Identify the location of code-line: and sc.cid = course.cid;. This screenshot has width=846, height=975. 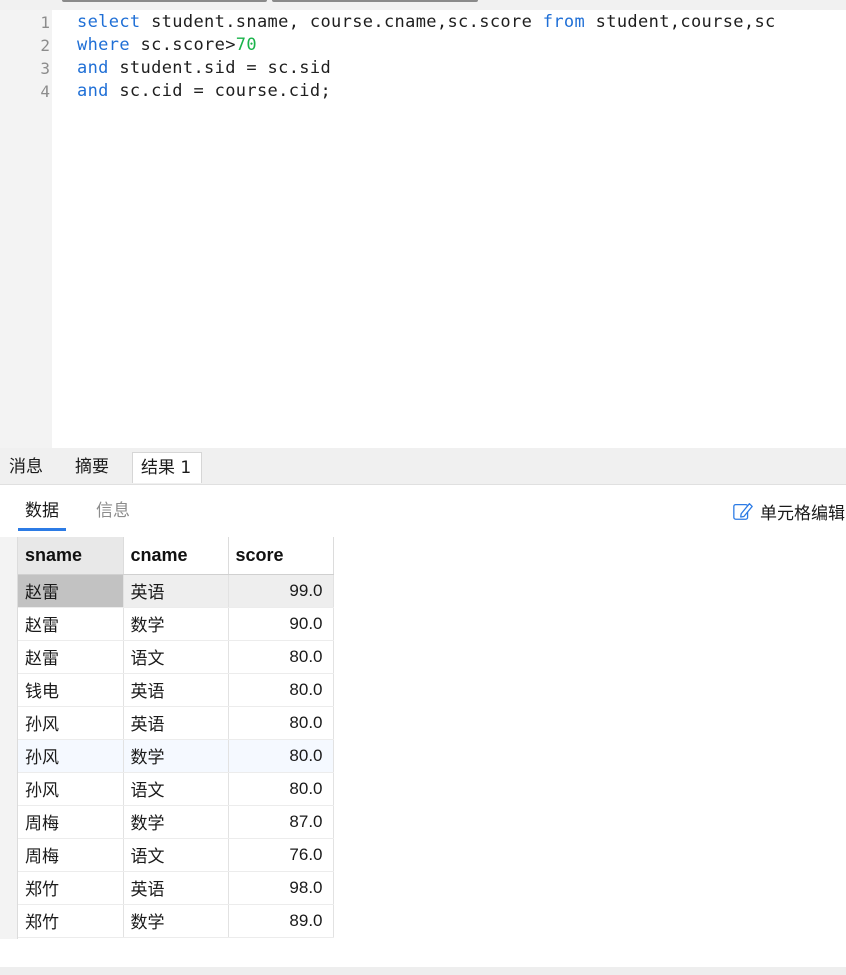
(204, 91).